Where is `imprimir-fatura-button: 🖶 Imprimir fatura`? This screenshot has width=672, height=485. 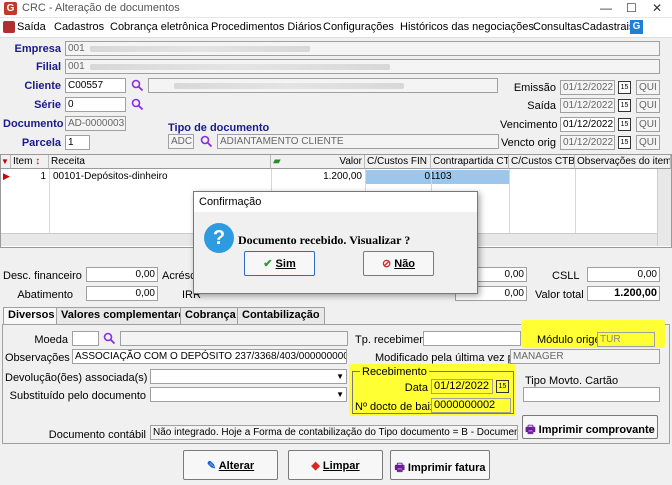 imprimir-fatura-button: 🖶 Imprimir fatura is located at coordinates (440, 465).